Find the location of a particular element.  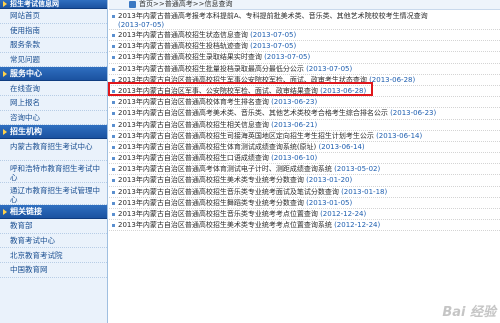

list-item-title: 2013年内蒙古自治区普通高校招生司接海英国地区定向招生考生招生计划考生公示 is located at coordinates (246, 136).